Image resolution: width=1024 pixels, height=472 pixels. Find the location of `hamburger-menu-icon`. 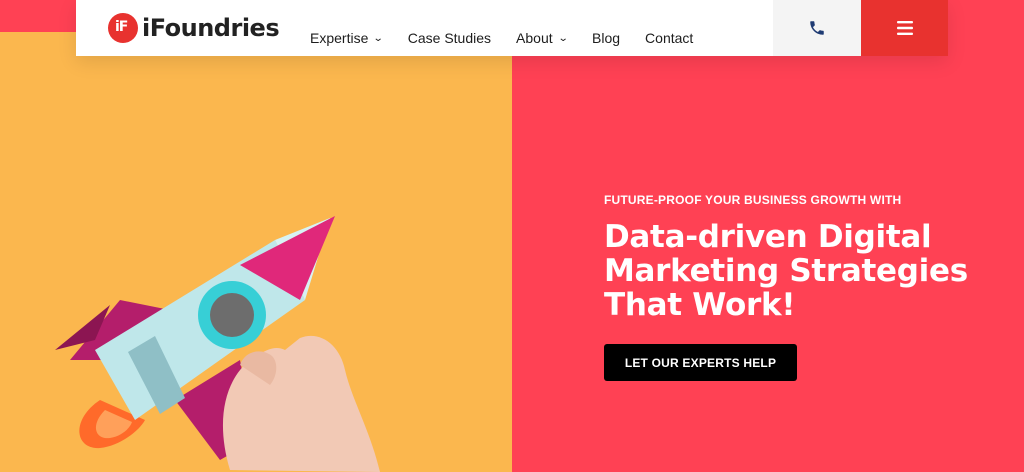

hamburger-menu-icon is located at coordinates (904, 28).